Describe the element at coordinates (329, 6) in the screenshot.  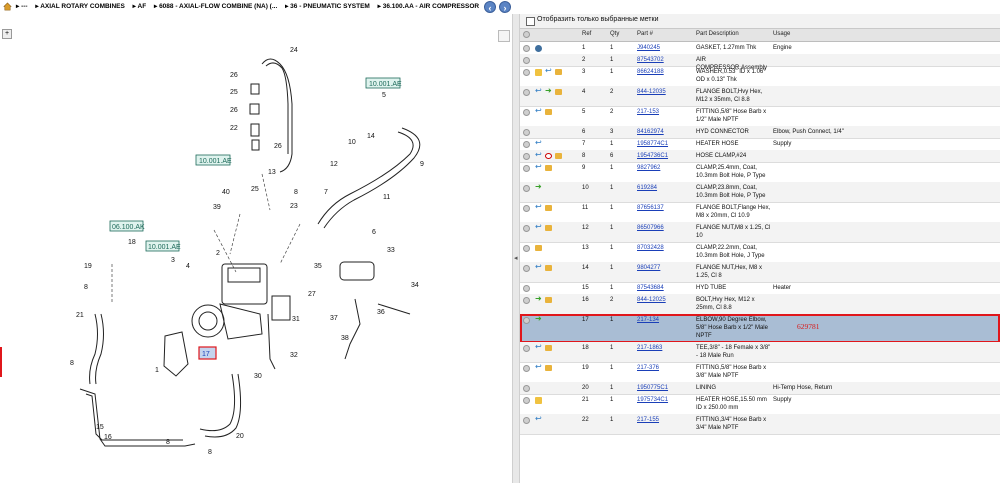
I see `breadcrumb-item: ▸ 36 - PNEUMATIC SYSTEM` at that location.